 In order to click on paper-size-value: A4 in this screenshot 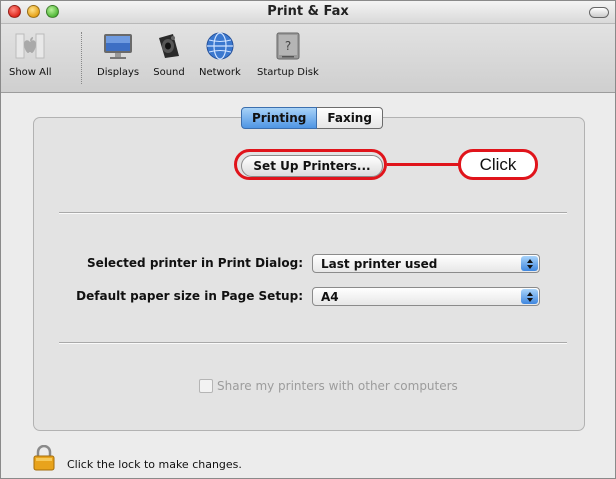, I will do `click(330, 297)`.